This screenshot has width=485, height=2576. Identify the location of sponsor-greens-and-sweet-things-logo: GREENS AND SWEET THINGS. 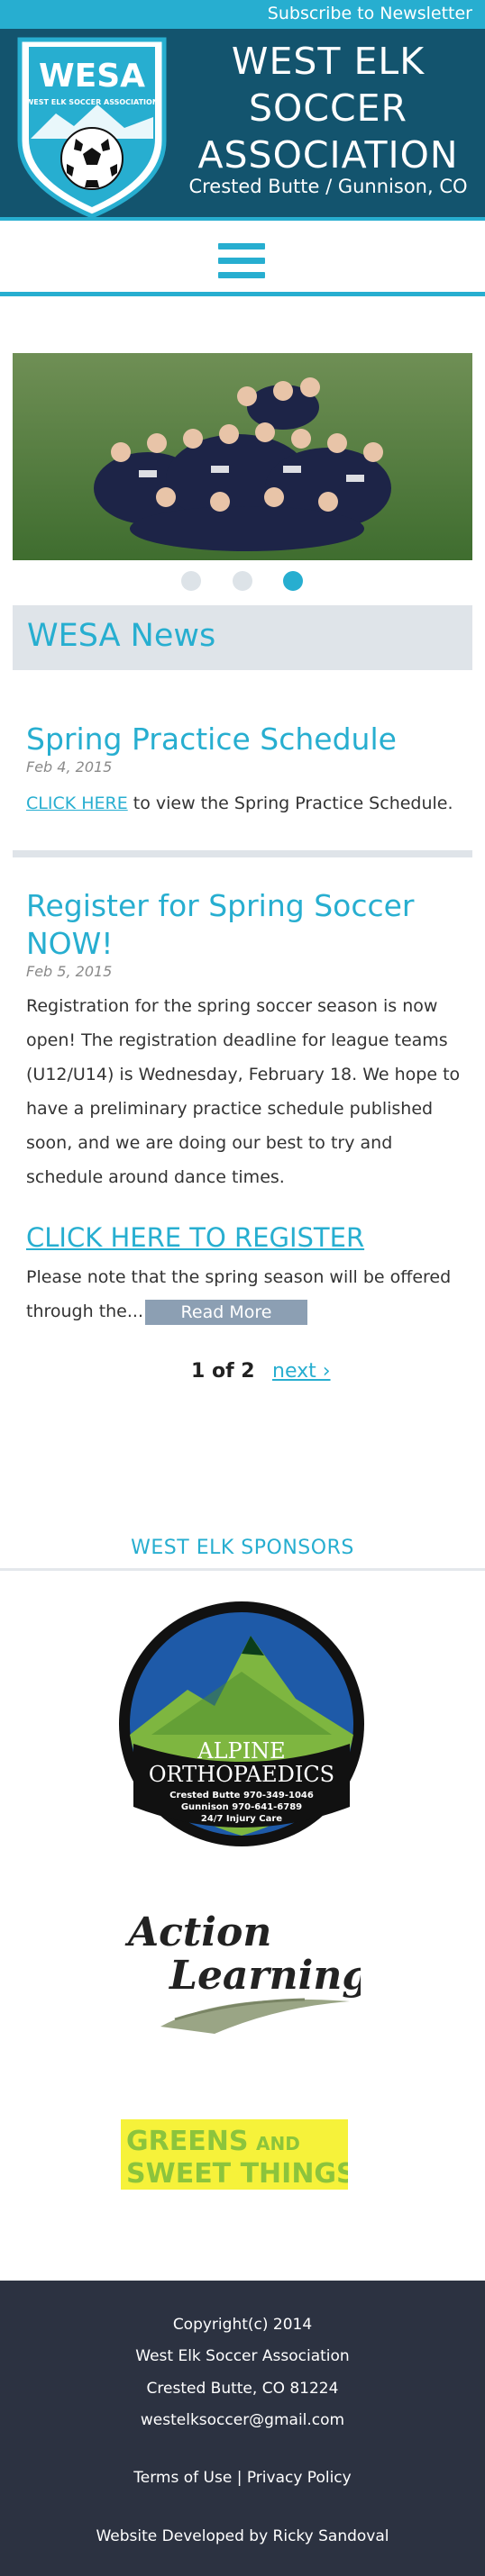
(235, 2154).